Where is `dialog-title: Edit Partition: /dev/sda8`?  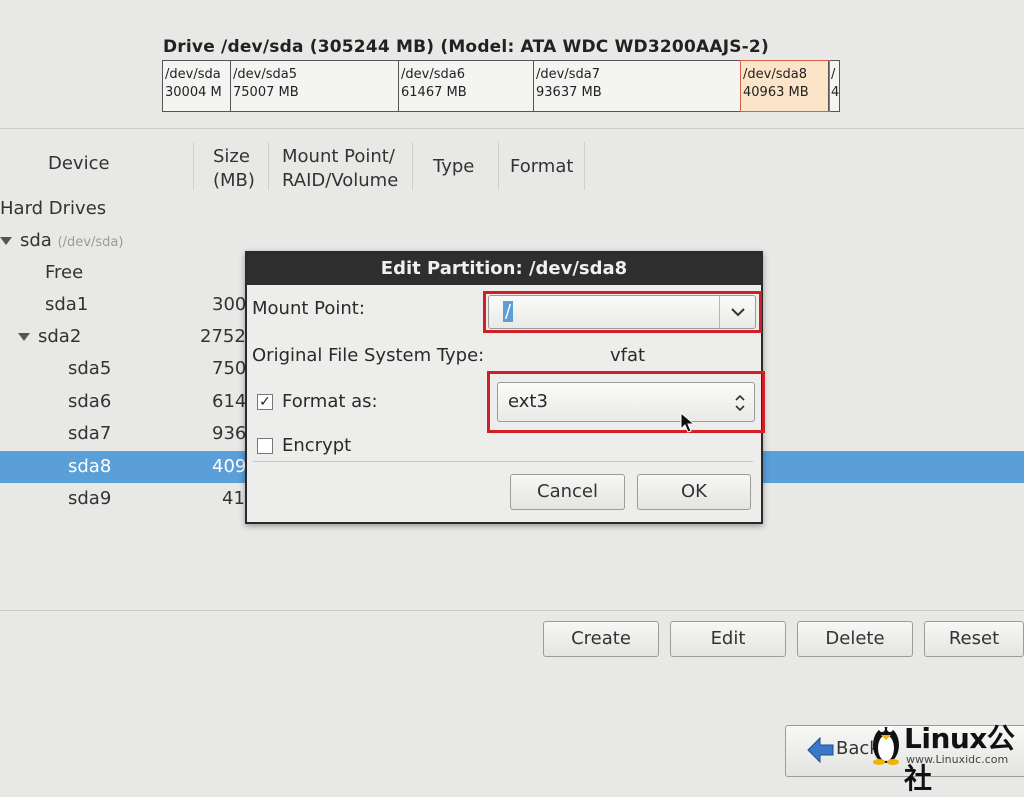 dialog-title: Edit Partition: /dev/sda8 is located at coordinates (504, 269).